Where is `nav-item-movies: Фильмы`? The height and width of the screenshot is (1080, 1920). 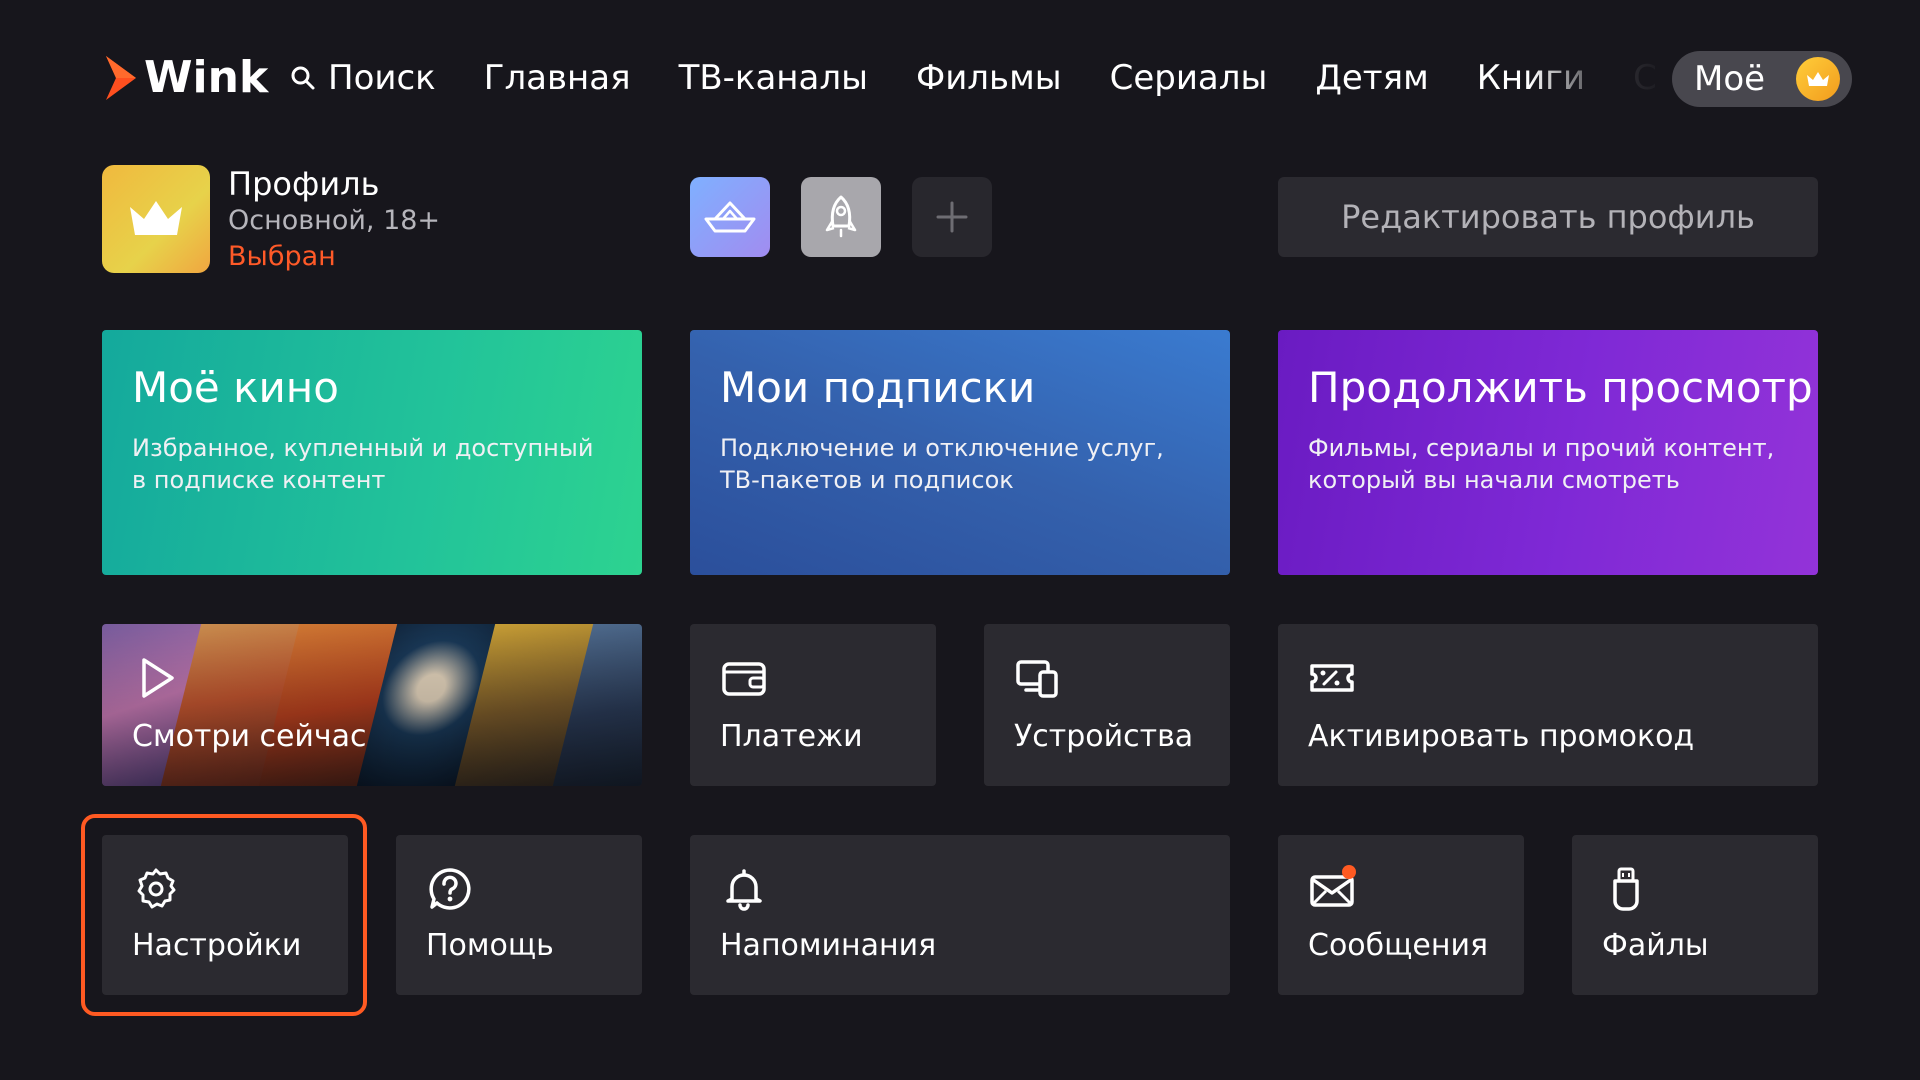 nav-item-movies: Фильмы is located at coordinates (989, 78).